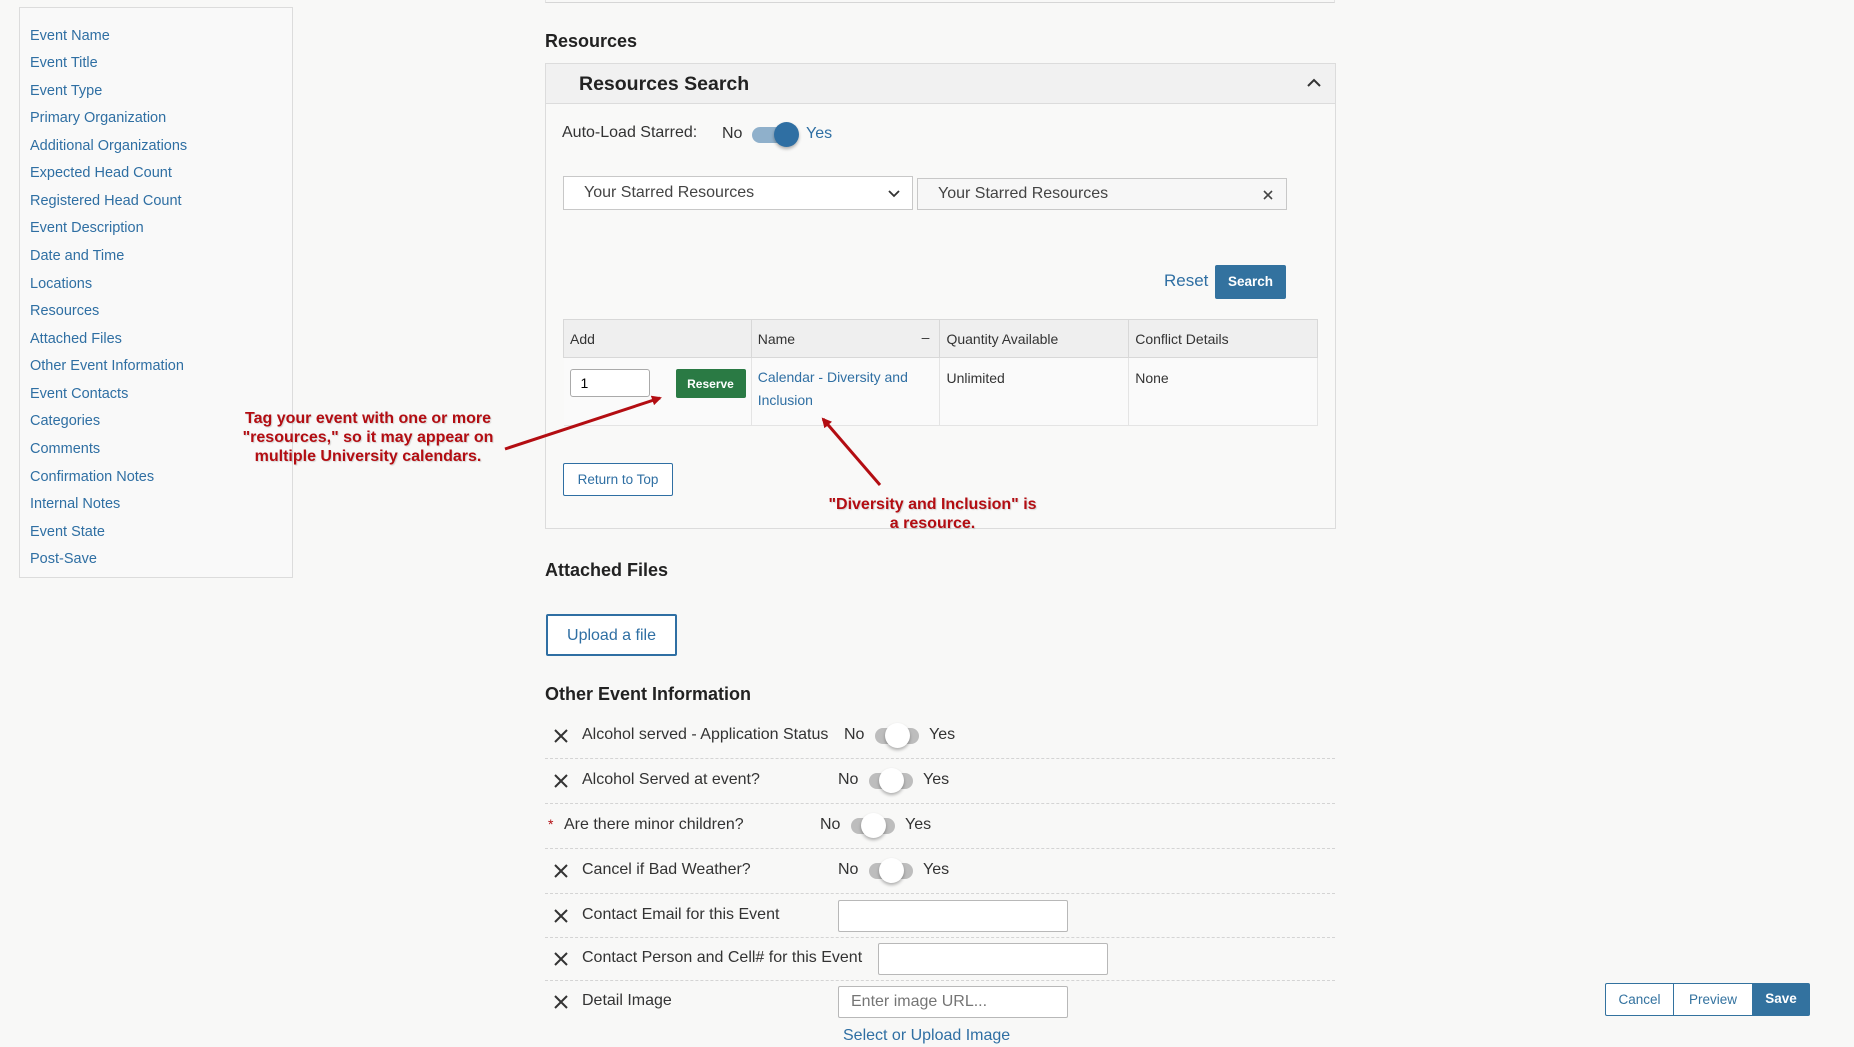 The width and height of the screenshot is (1854, 1047). Describe the element at coordinates (664, 84) in the screenshot. I see `panel-title: Resources Search` at that location.